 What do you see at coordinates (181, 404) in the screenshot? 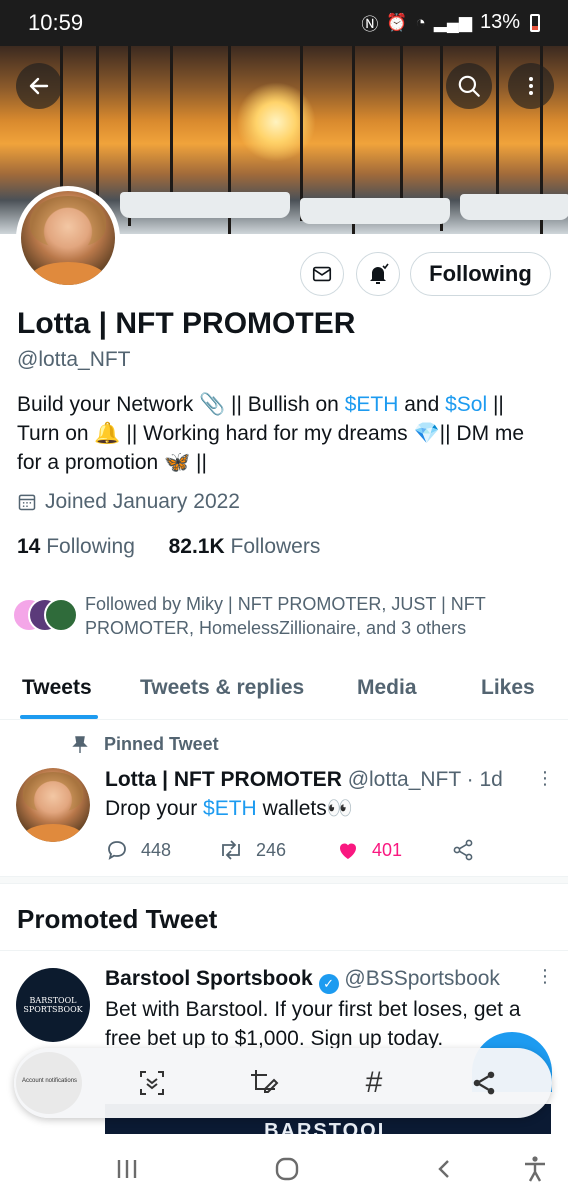
I see `bio-text: Build your Network 📎 || Bullish on` at bounding box center [181, 404].